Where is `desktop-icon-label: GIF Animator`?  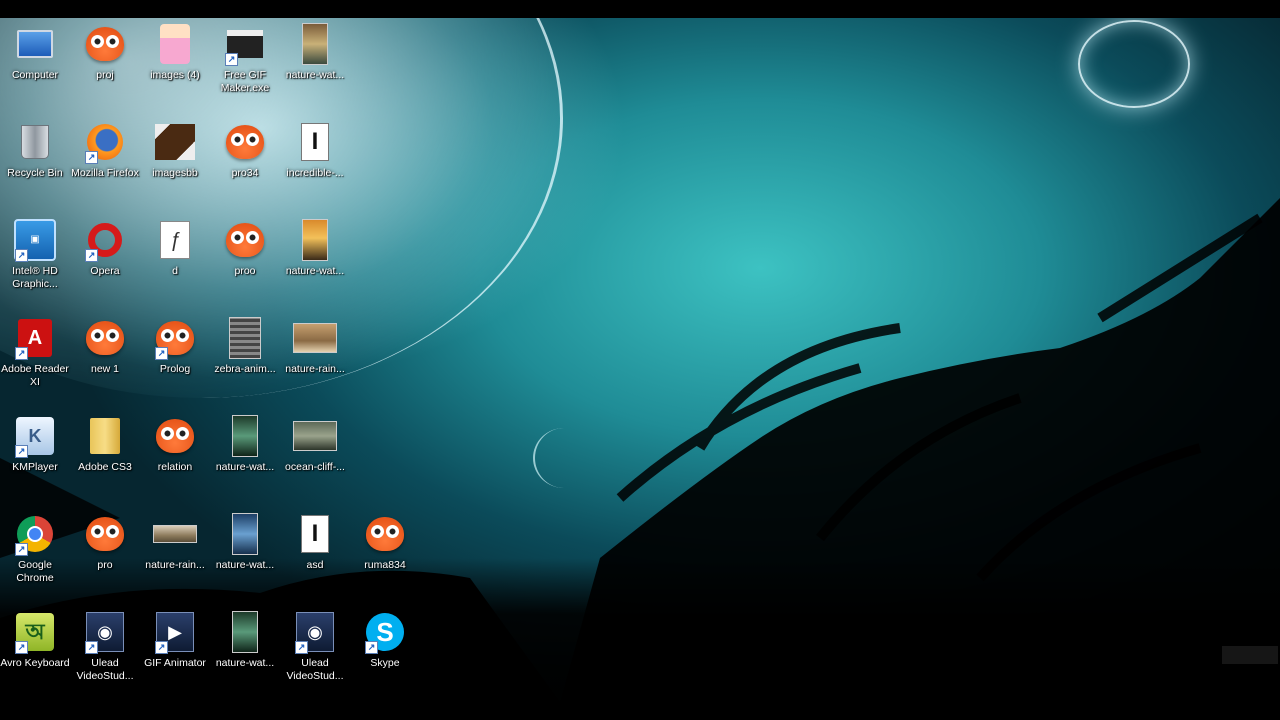
desktop-icon-label: GIF Animator is located at coordinates (175, 663).